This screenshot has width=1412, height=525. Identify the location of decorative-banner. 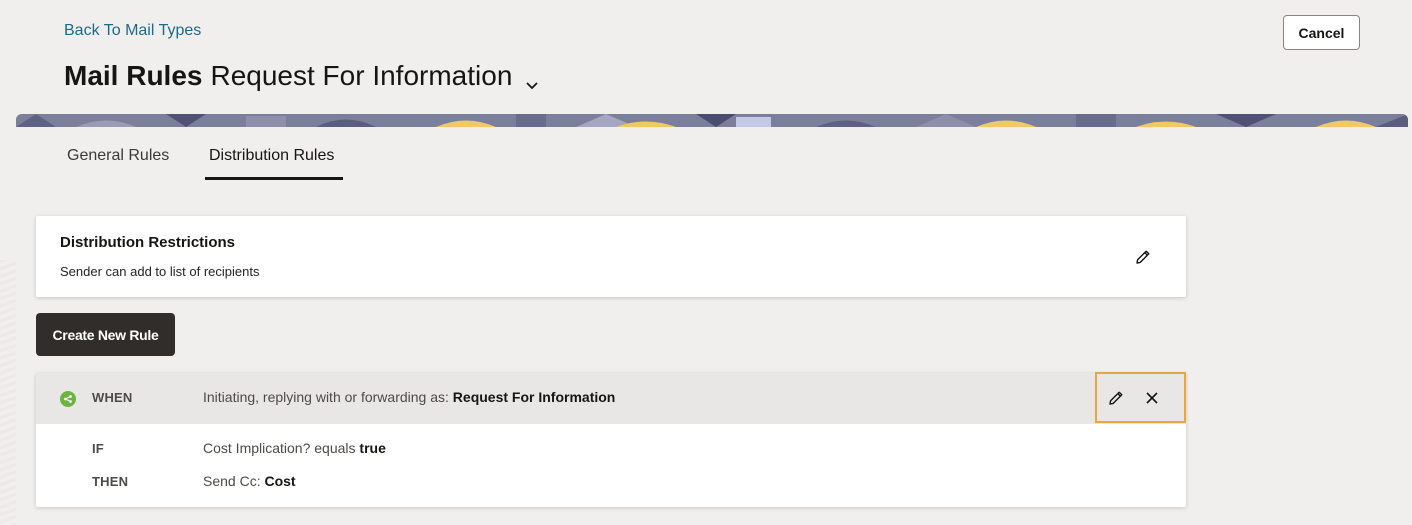
(712, 120).